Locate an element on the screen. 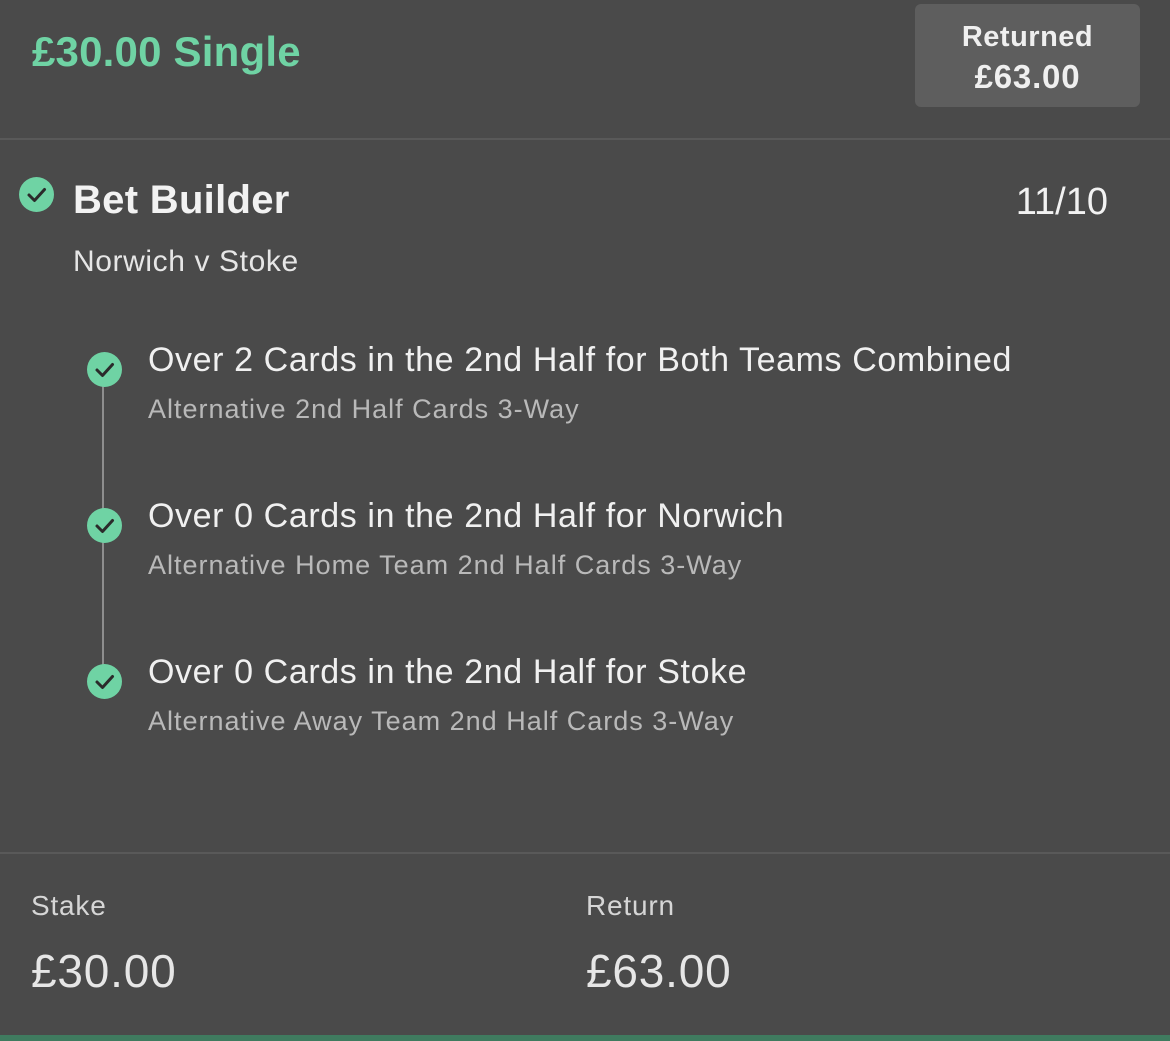 The width and height of the screenshot is (1170, 1041). stake-label: Stake is located at coordinates (69, 905).